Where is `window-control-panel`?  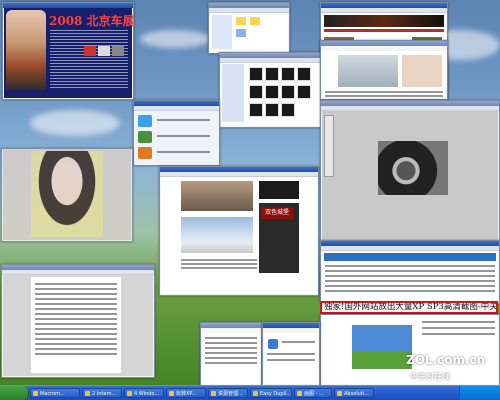 window-control-panel is located at coordinates (176, 133).